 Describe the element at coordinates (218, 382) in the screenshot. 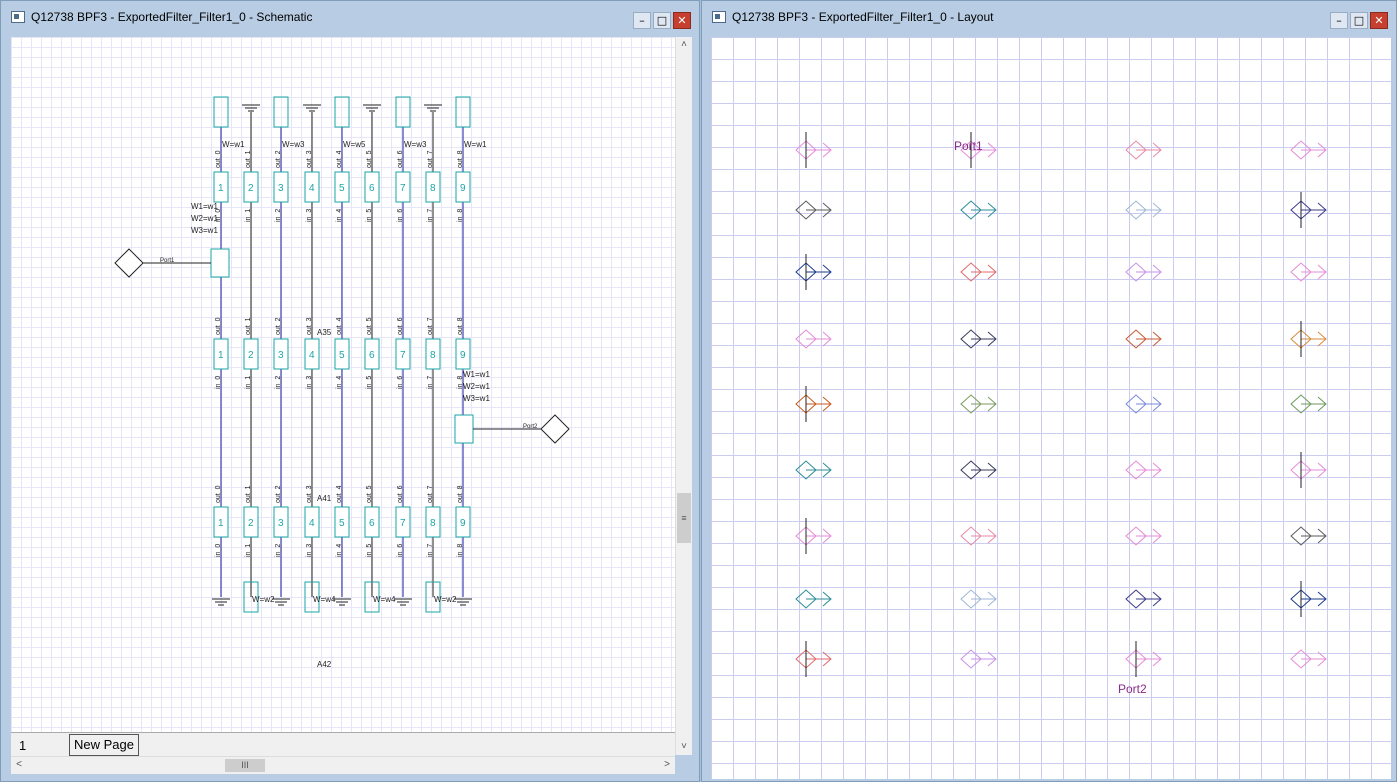

I see `node-label: in_0` at that location.